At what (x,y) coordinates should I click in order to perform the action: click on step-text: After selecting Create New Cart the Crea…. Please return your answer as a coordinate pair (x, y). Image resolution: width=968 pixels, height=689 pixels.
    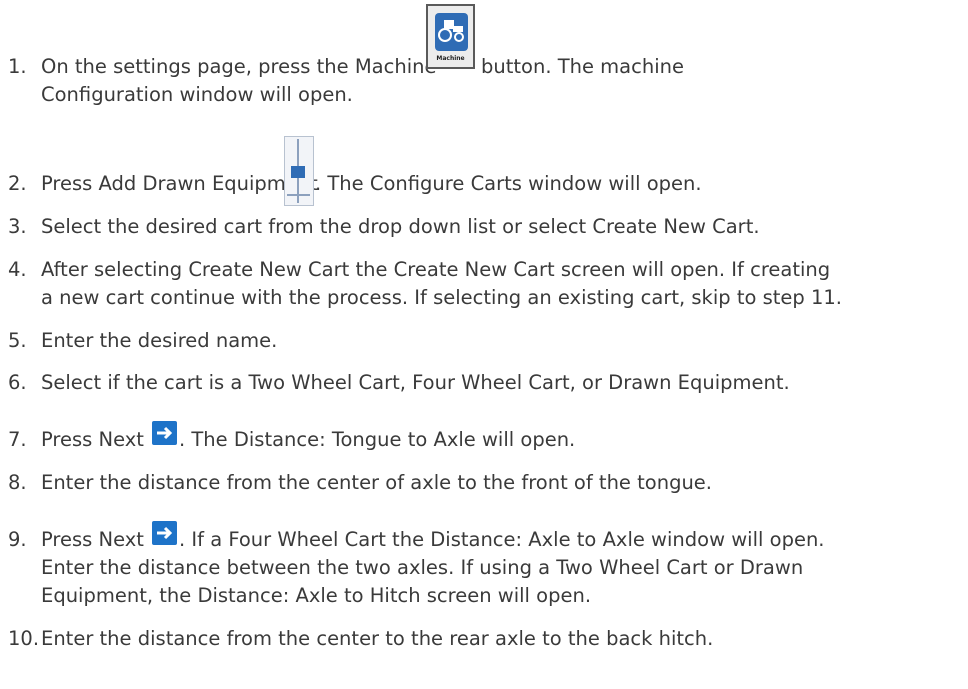
    Looking at the image, I should click on (436, 269).